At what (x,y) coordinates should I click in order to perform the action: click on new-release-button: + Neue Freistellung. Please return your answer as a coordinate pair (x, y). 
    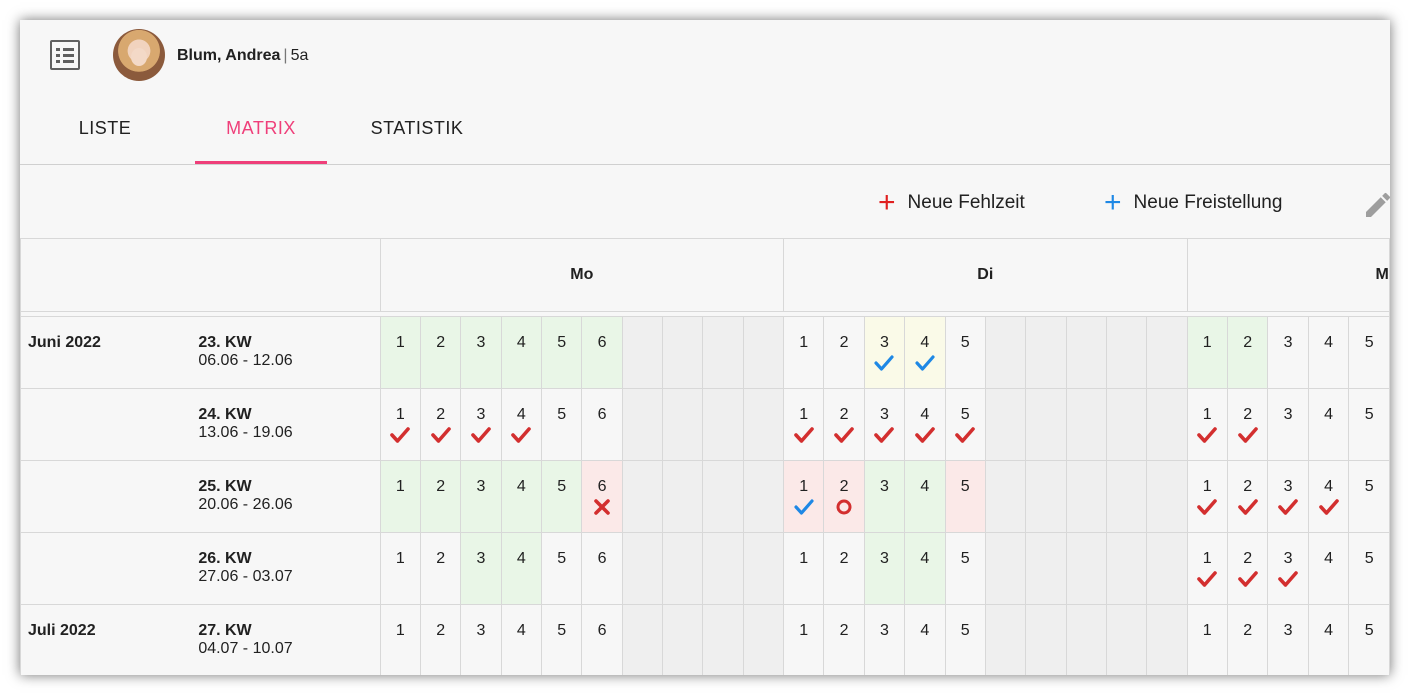
    Looking at the image, I should click on (1193, 203).